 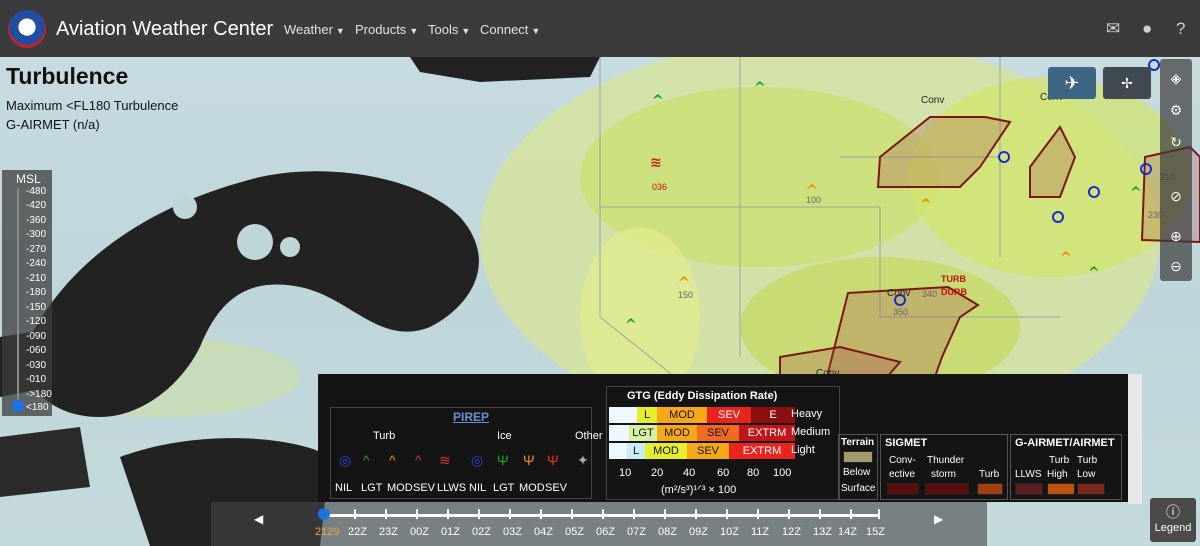 What do you see at coordinates (258, 519) in the screenshot?
I see `prev-arrow-icon: ◀` at bounding box center [258, 519].